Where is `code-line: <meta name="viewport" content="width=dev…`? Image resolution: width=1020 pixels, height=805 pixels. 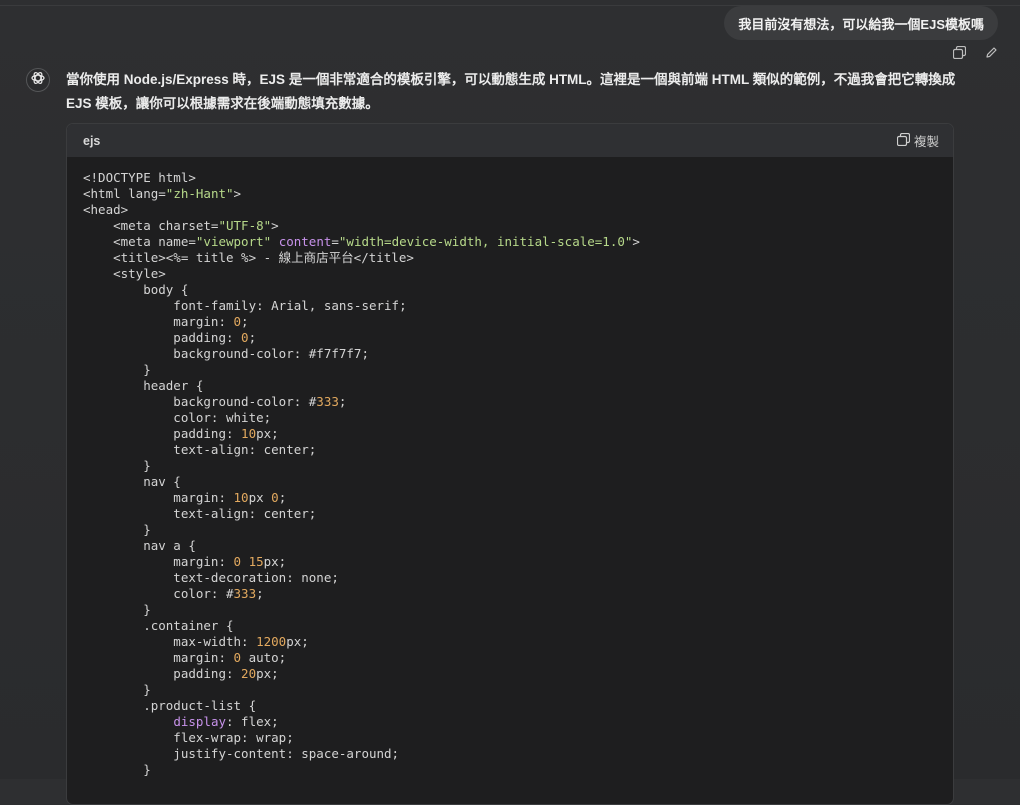
code-line: <meta name="viewport" content="width=dev… is located at coordinates (518, 242).